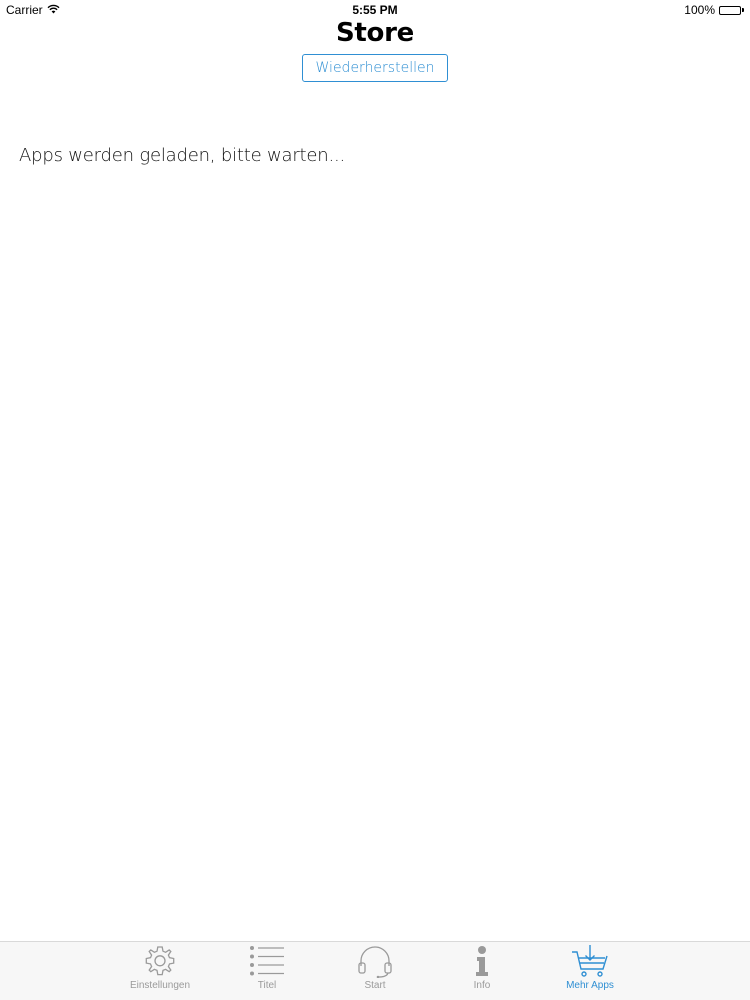 The width and height of the screenshot is (750, 1000). Describe the element at coordinates (267, 961) in the screenshot. I see `list-icon` at that location.